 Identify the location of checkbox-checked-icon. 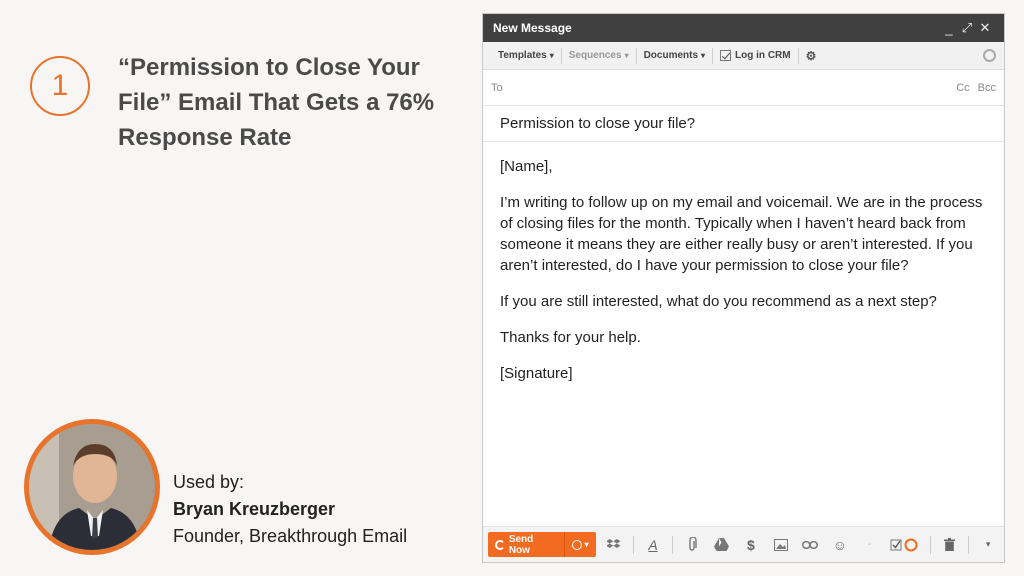
(726, 55).